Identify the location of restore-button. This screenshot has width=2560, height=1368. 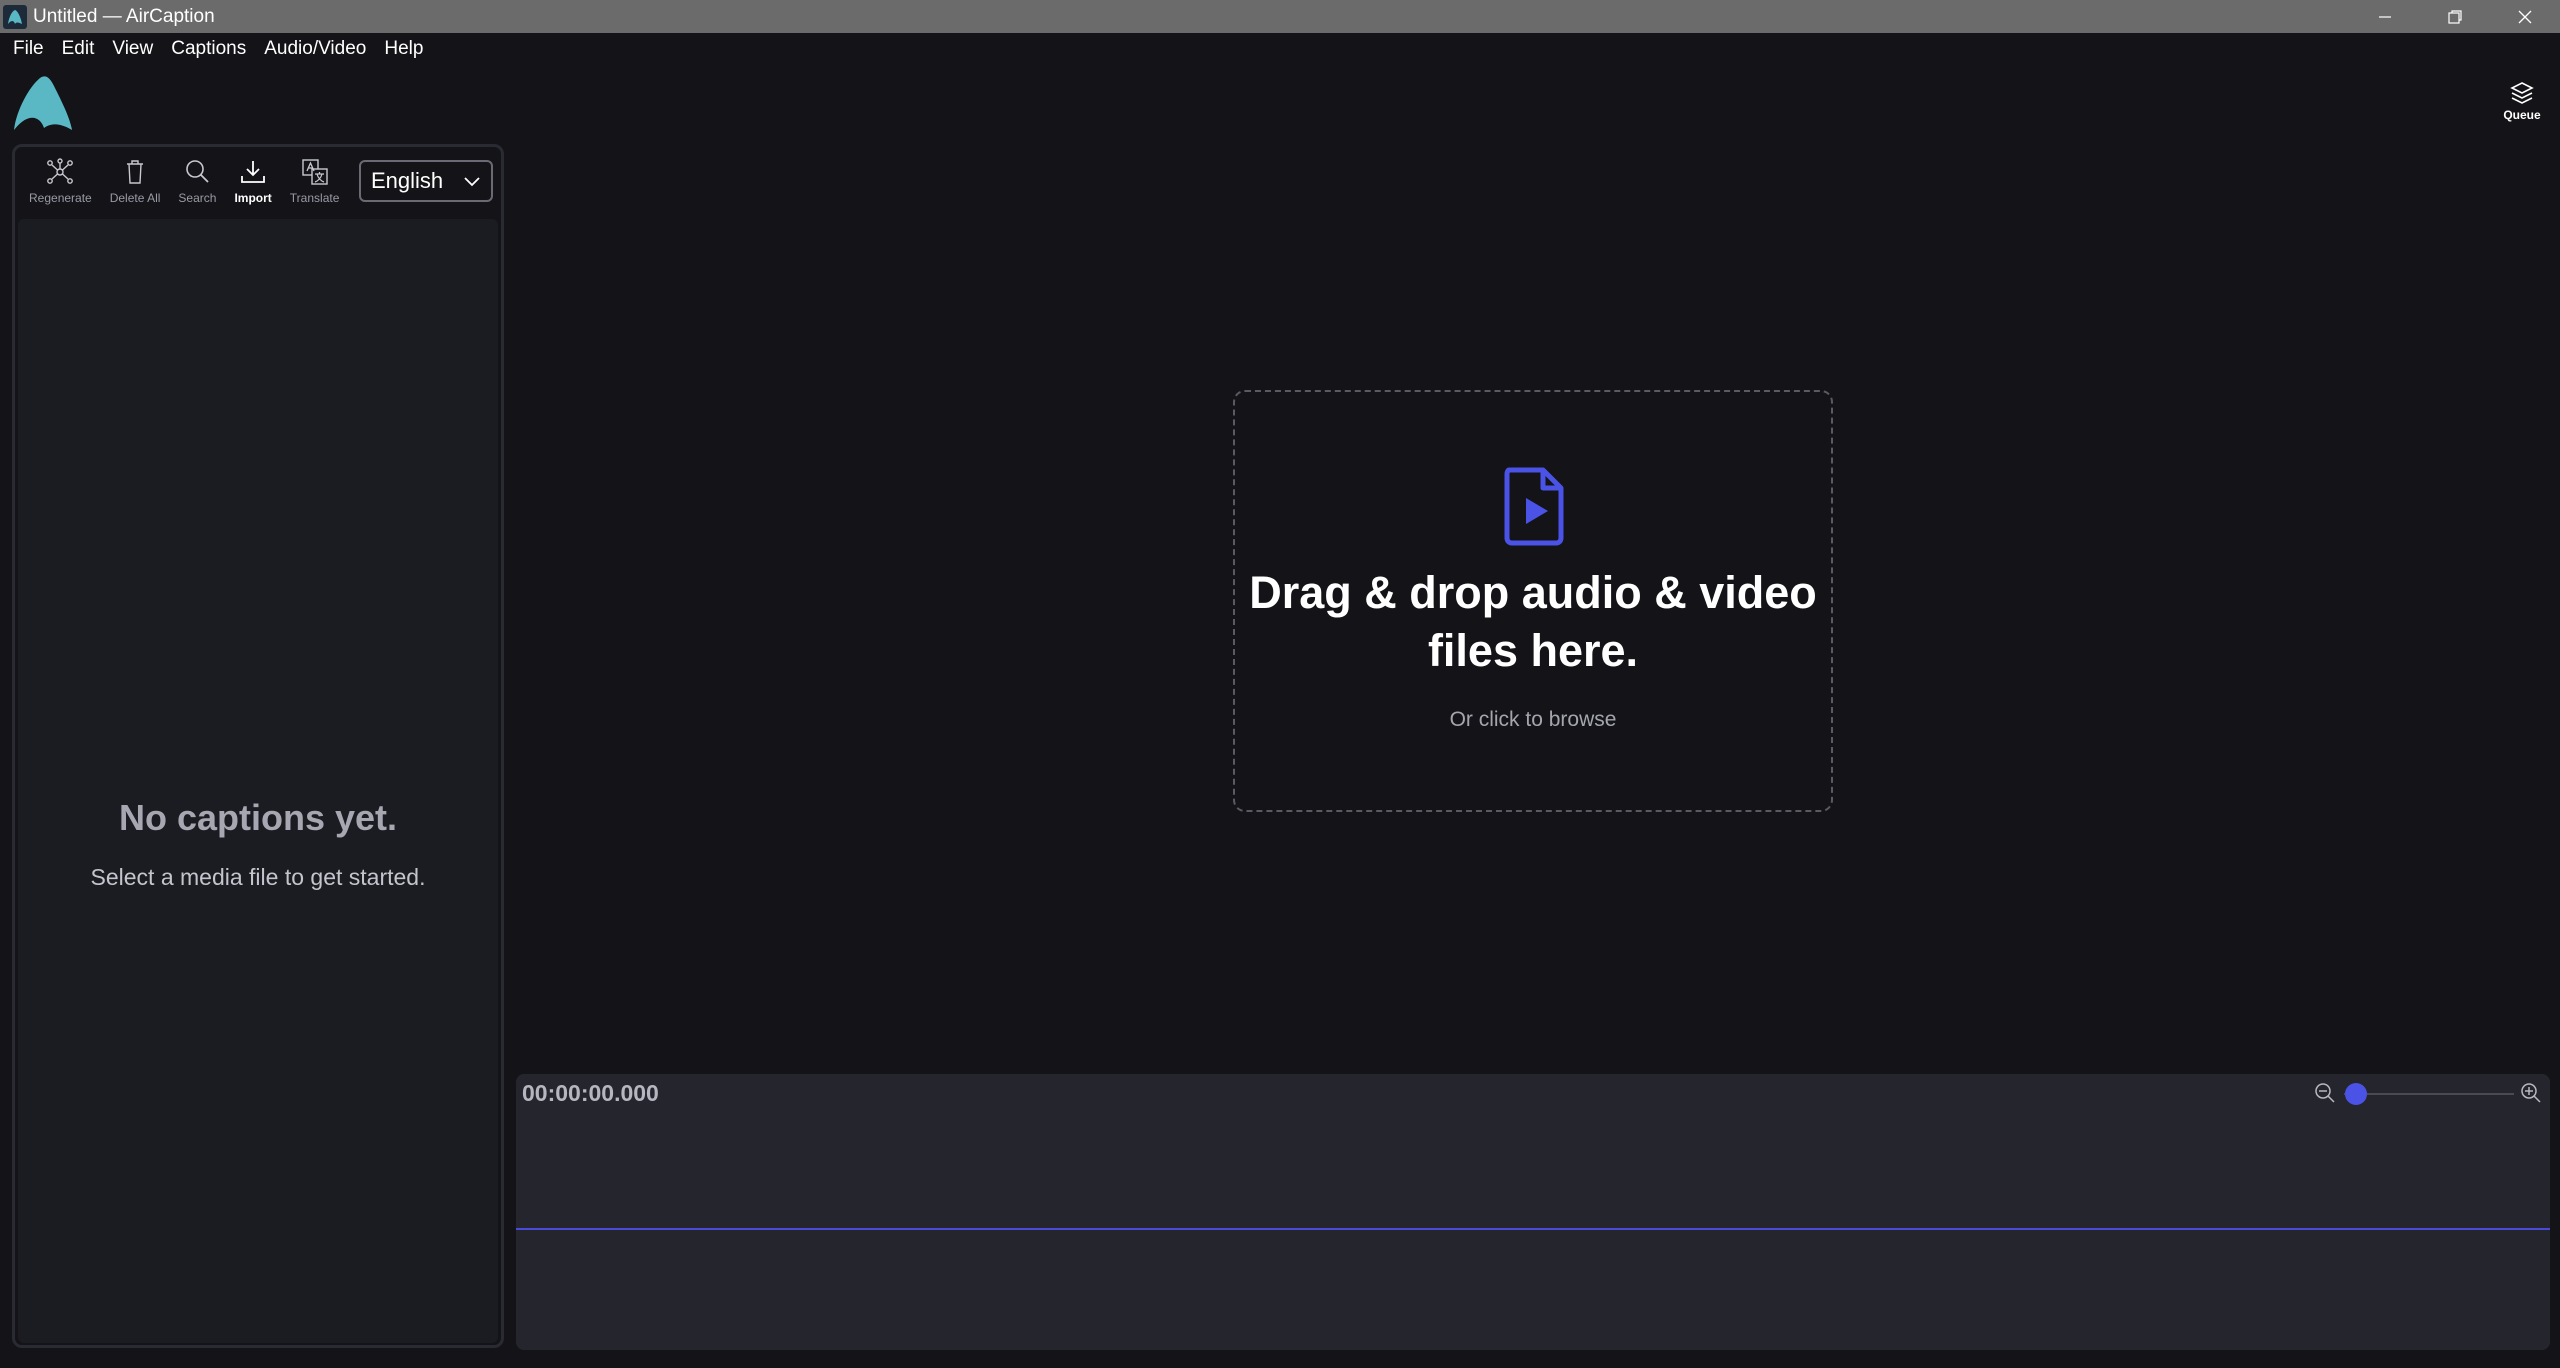
(2455, 16).